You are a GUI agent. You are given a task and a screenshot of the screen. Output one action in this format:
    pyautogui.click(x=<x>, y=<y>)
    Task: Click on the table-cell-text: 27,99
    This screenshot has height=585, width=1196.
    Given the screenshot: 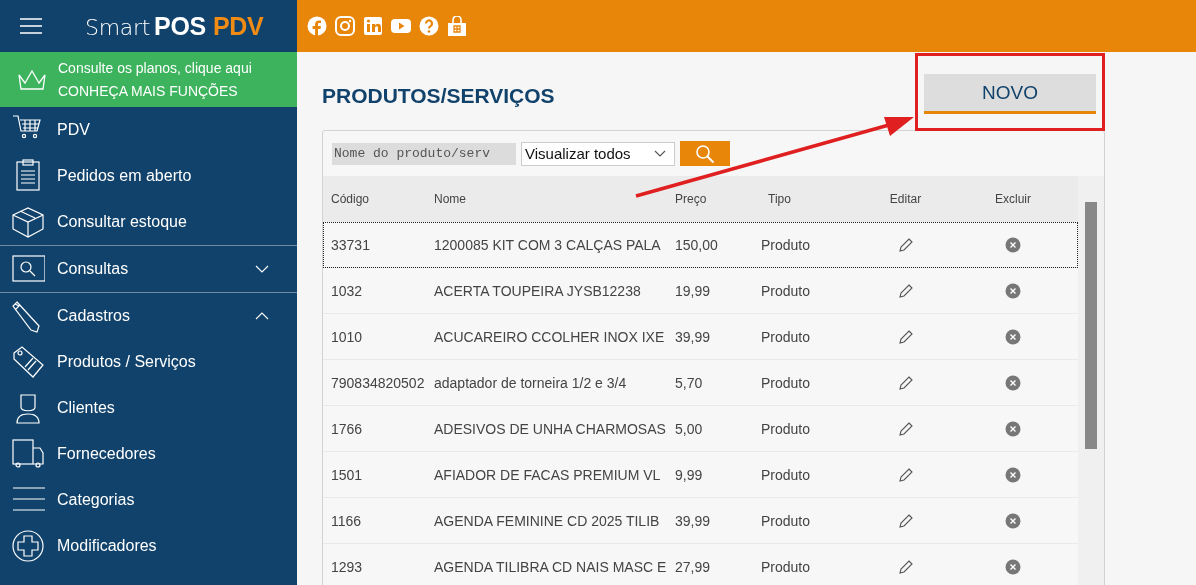 What is the action you would take?
    pyautogui.click(x=693, y=566)
    